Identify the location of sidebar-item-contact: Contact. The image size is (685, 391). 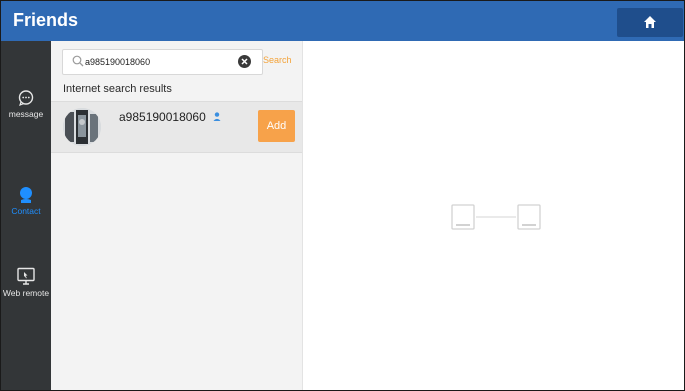
(26, 201).